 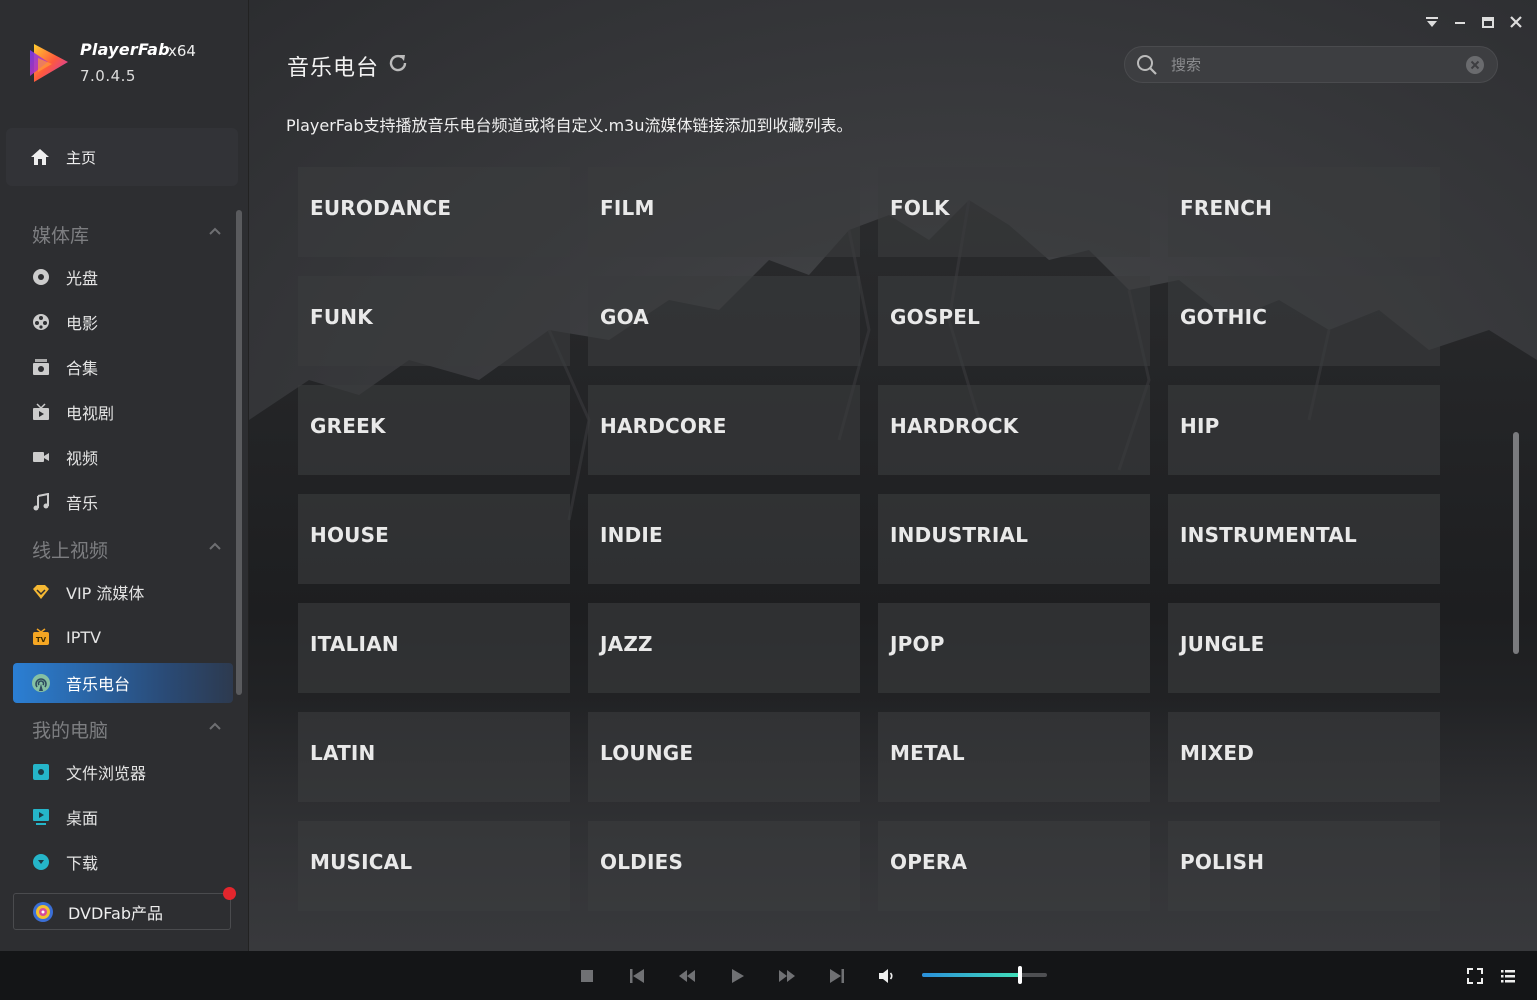 I want to click on sidebar-item-videos: 视频, so click(x=123, y=457).